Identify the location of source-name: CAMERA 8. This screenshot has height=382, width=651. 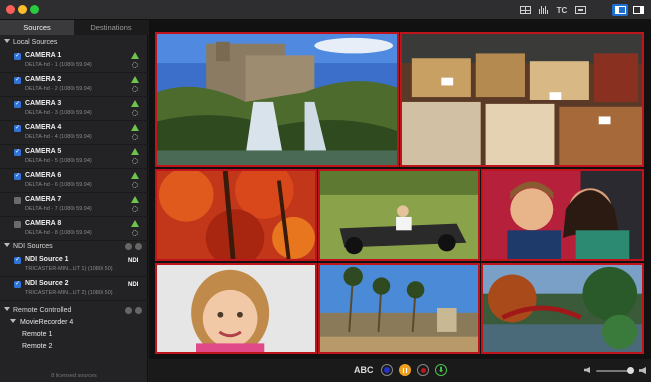
(43, 223).